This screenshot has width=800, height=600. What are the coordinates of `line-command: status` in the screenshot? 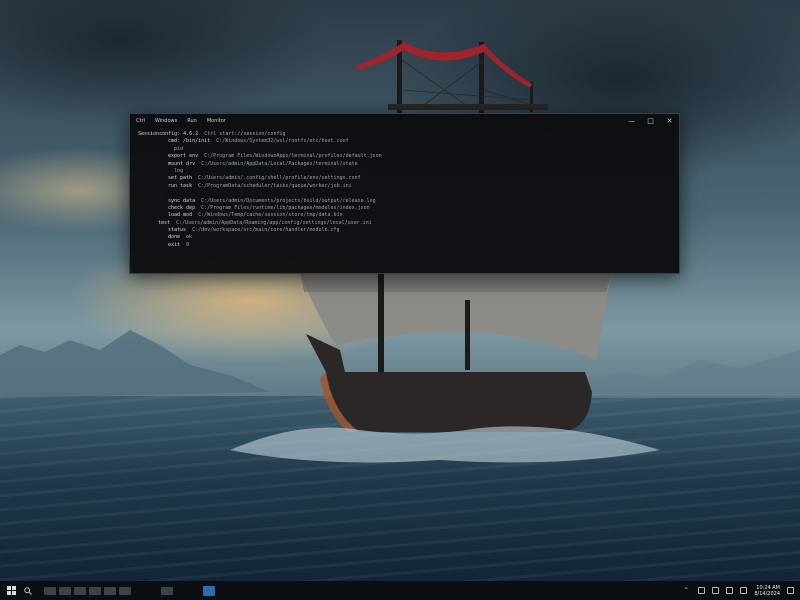 It's located at (177, 230).